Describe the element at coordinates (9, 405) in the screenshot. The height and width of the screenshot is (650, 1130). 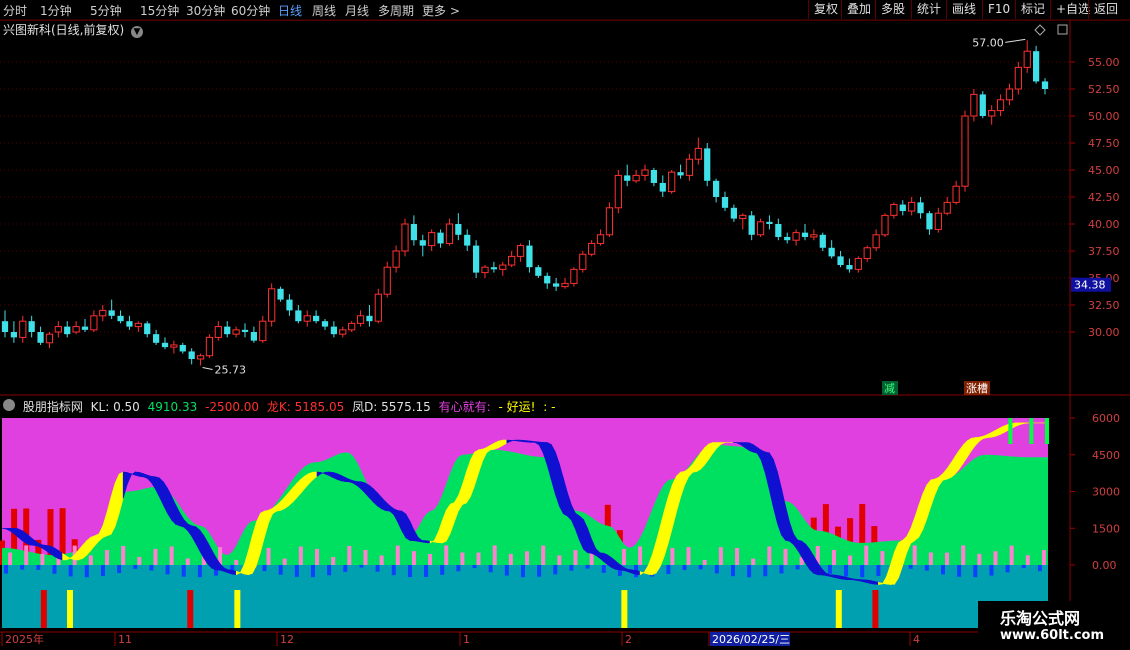
I see `chevron-down-icon` at that location.